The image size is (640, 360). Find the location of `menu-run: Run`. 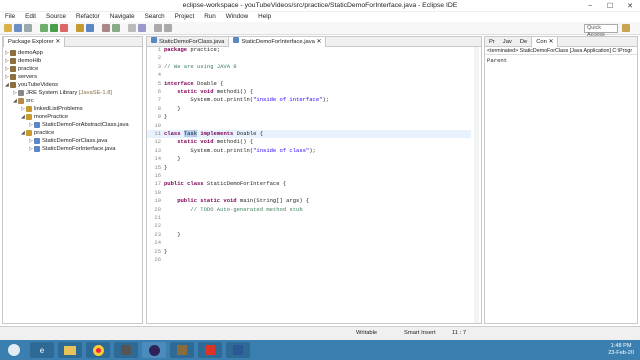

menu-run: Run is located at coordinates (210, 17).